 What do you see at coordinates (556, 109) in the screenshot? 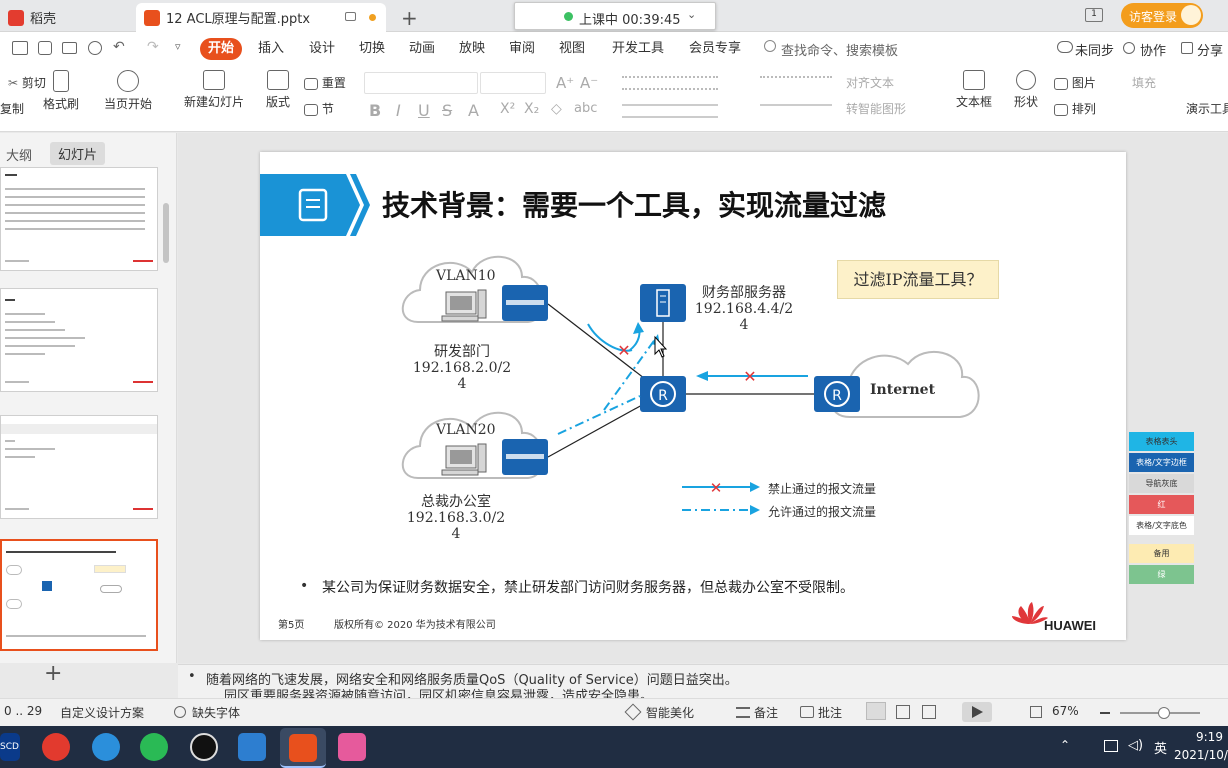
I see `eraser-icon: ◇` at bounding box center [556, 109].